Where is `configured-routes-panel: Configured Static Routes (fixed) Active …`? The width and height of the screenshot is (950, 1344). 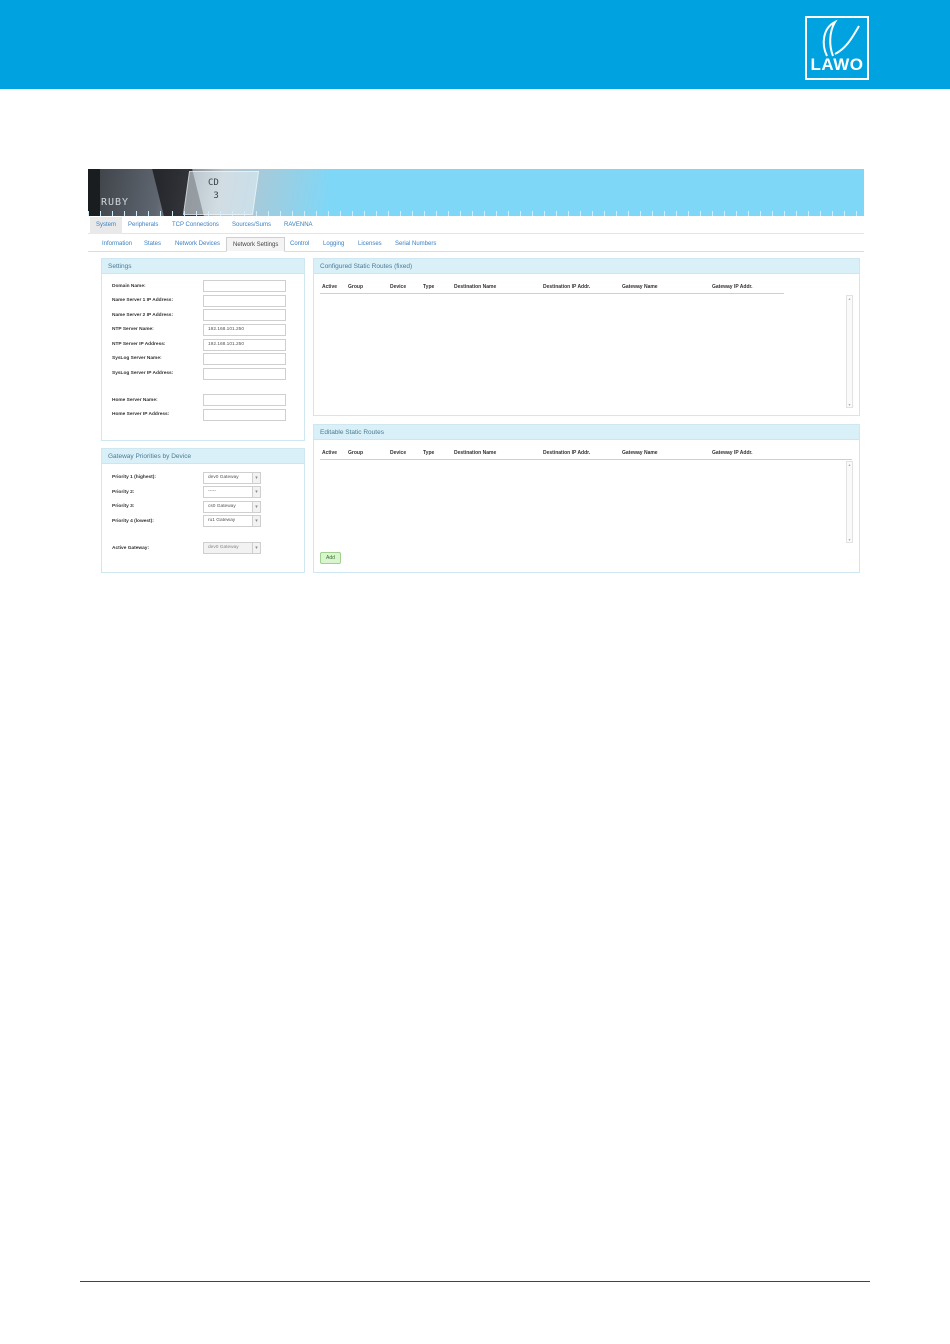 configured-routes-panel: Configured Static Routes (fixed) Active … is located at coordinates (586, 337).